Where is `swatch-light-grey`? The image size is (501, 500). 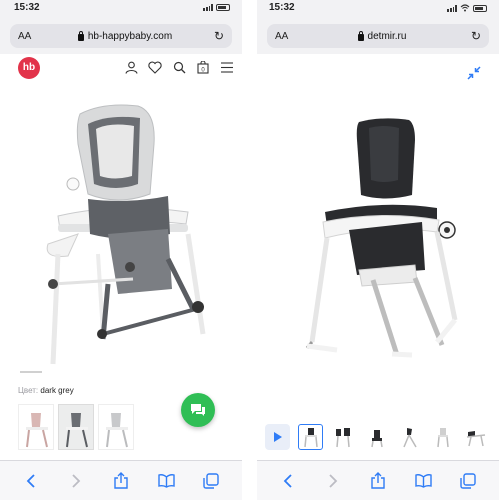 swatch-light-grey is located at coordinates (116, 427).